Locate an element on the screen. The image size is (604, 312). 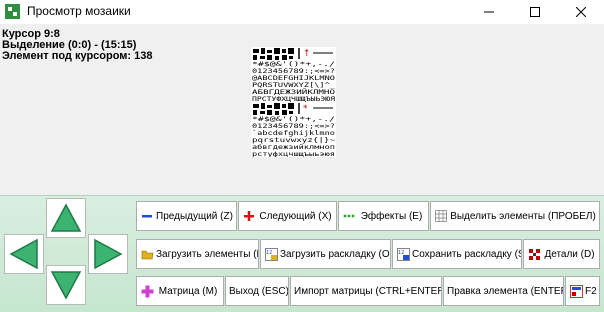
matrix-button: Матрица (M) is located at coordinates (180, 291).